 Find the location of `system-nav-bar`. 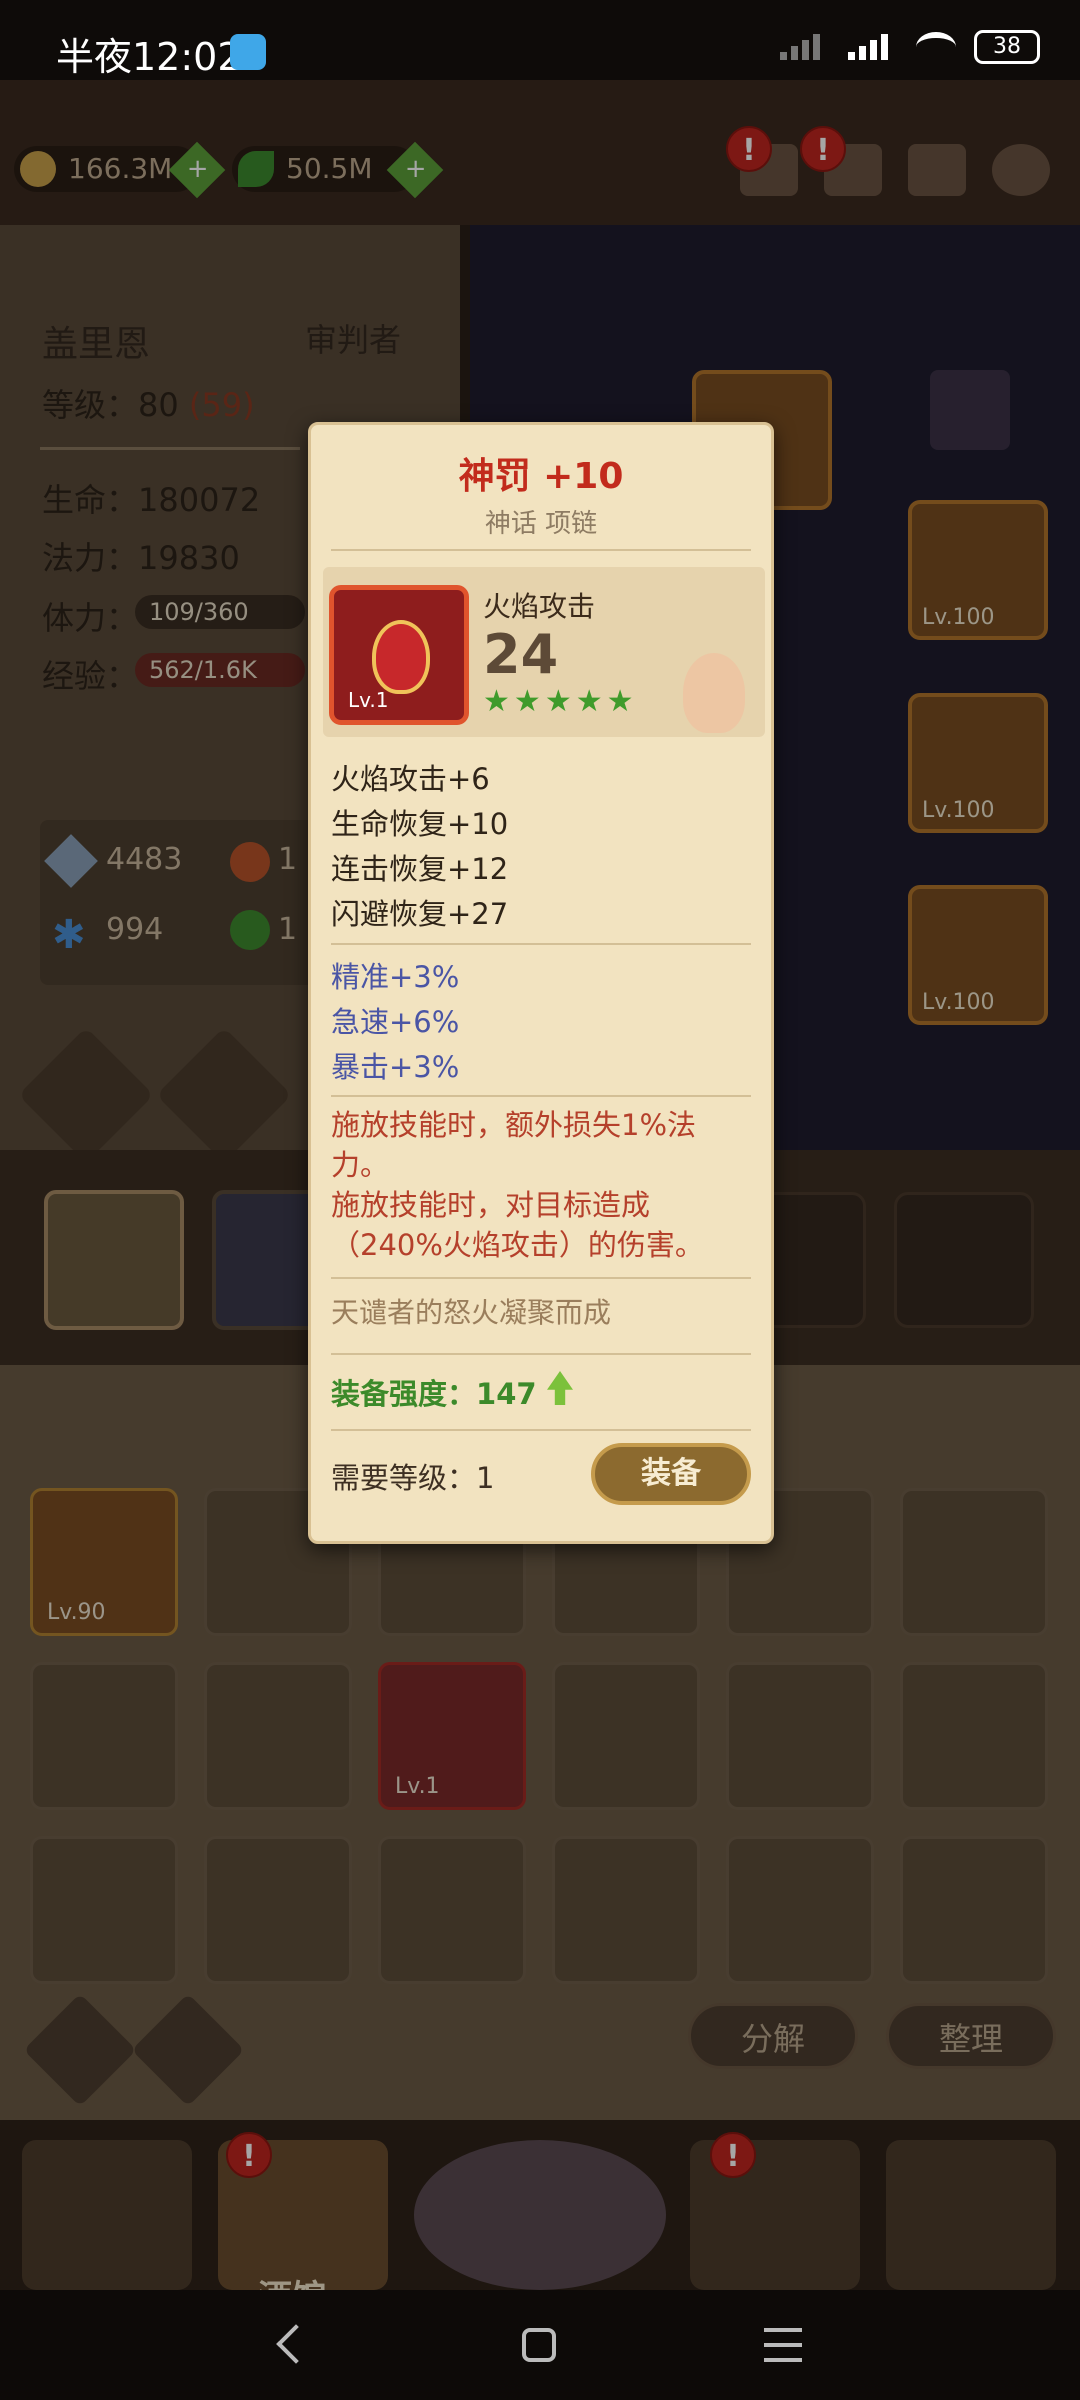

system-nav-bar is located at coordinates (540, 2345).